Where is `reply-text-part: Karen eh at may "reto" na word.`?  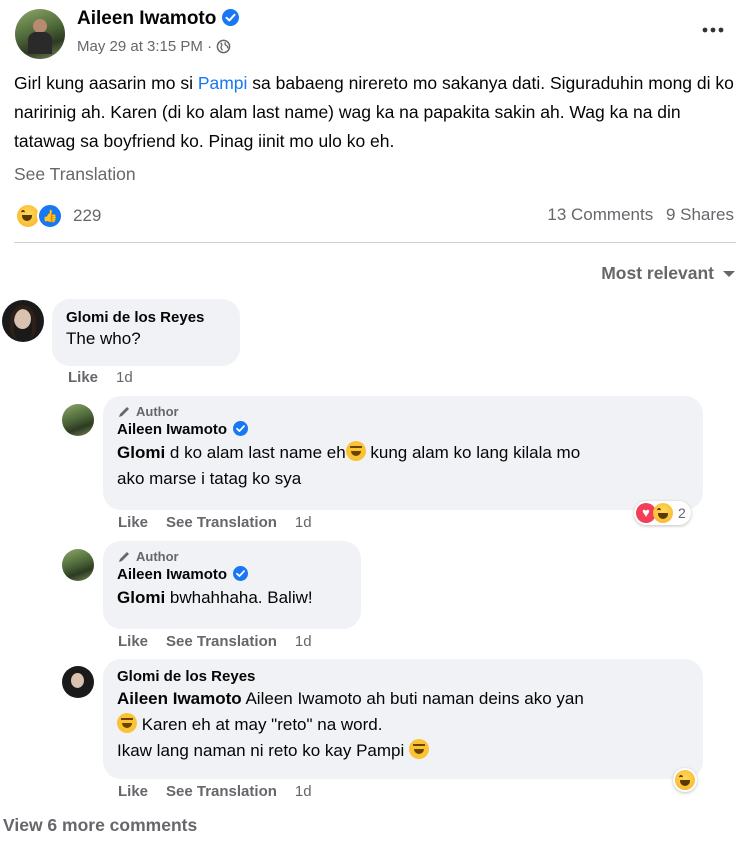
reply-text-part: Karen eh at may "reto" na word. is located at coordinates (260, 724).